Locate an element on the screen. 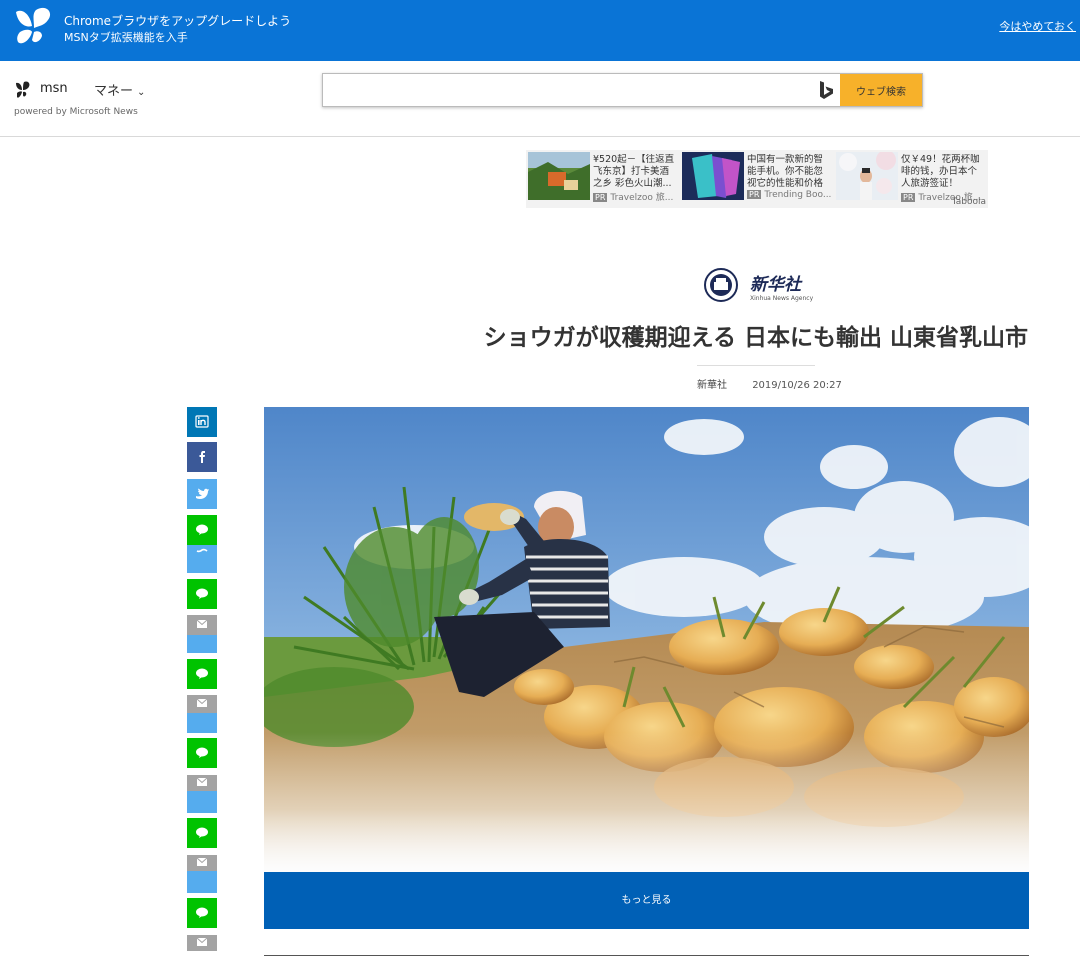 Image resolution: width=1080 pixels, height=959 pixels. promo-subline: MSNタブ拡張機能を入手 is located at coordinates (126, 37).